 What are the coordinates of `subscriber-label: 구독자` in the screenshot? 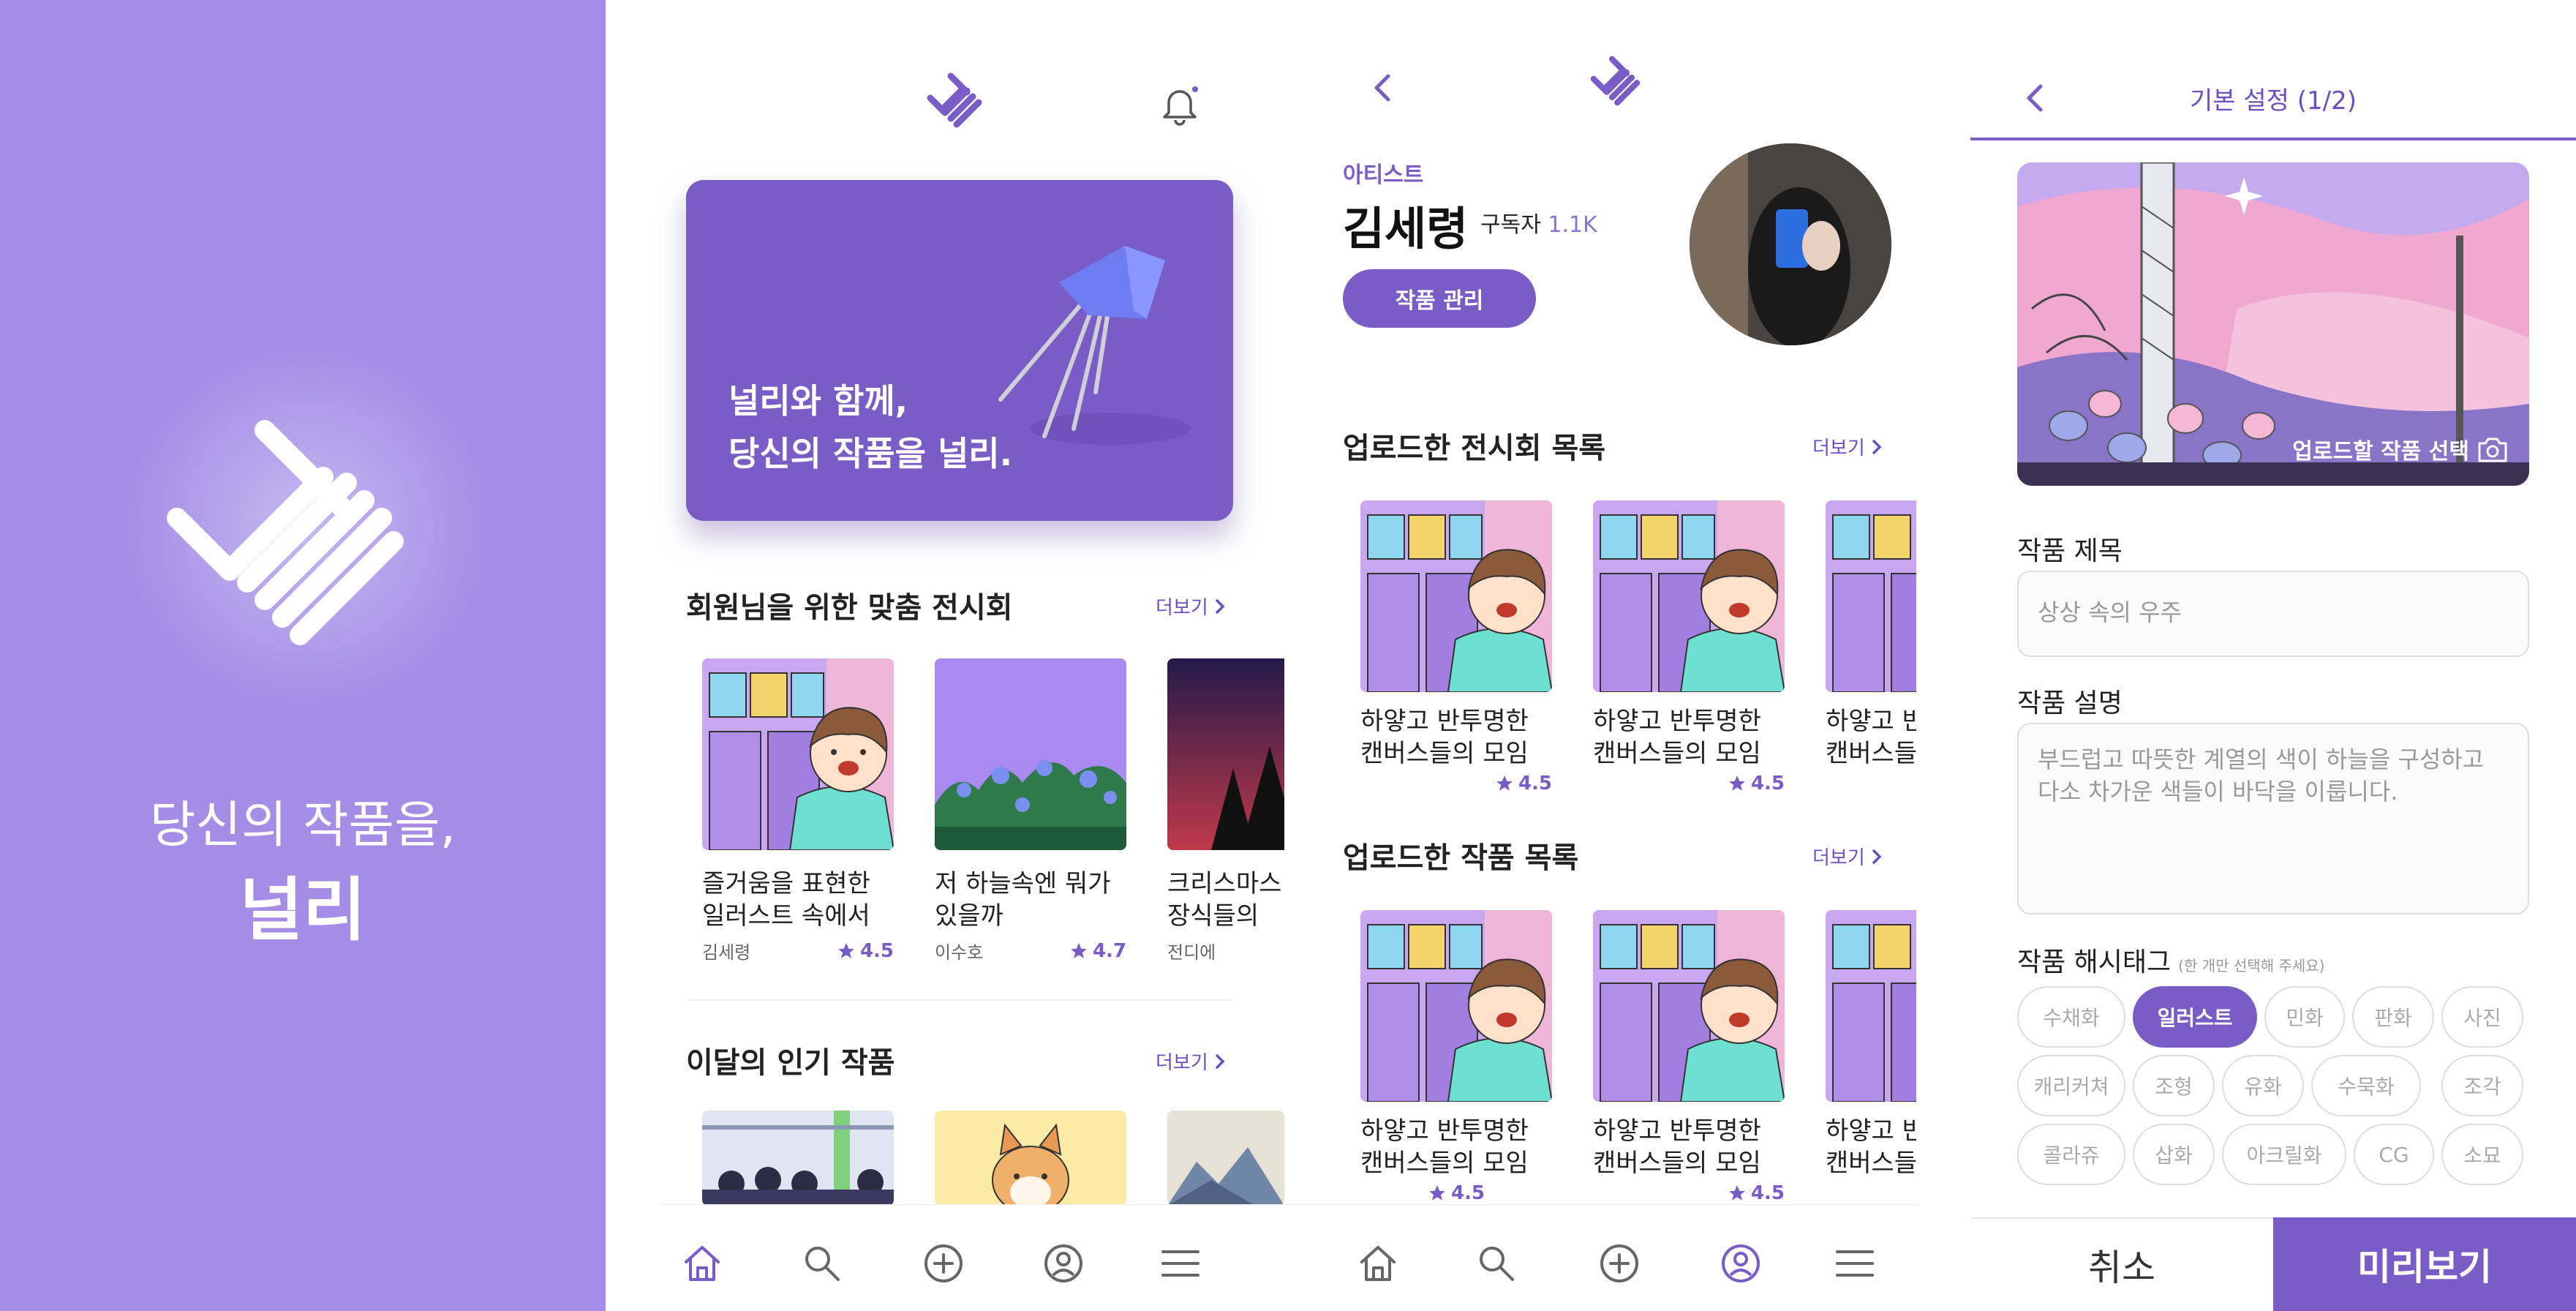 It's located at (1510, 225).